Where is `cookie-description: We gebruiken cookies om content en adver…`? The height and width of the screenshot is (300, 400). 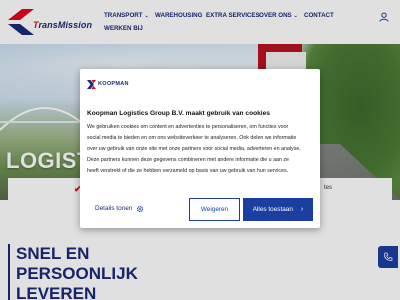
cookie-description: We gebruiken cookies om content en adver… is located at coordinates (194, 149).